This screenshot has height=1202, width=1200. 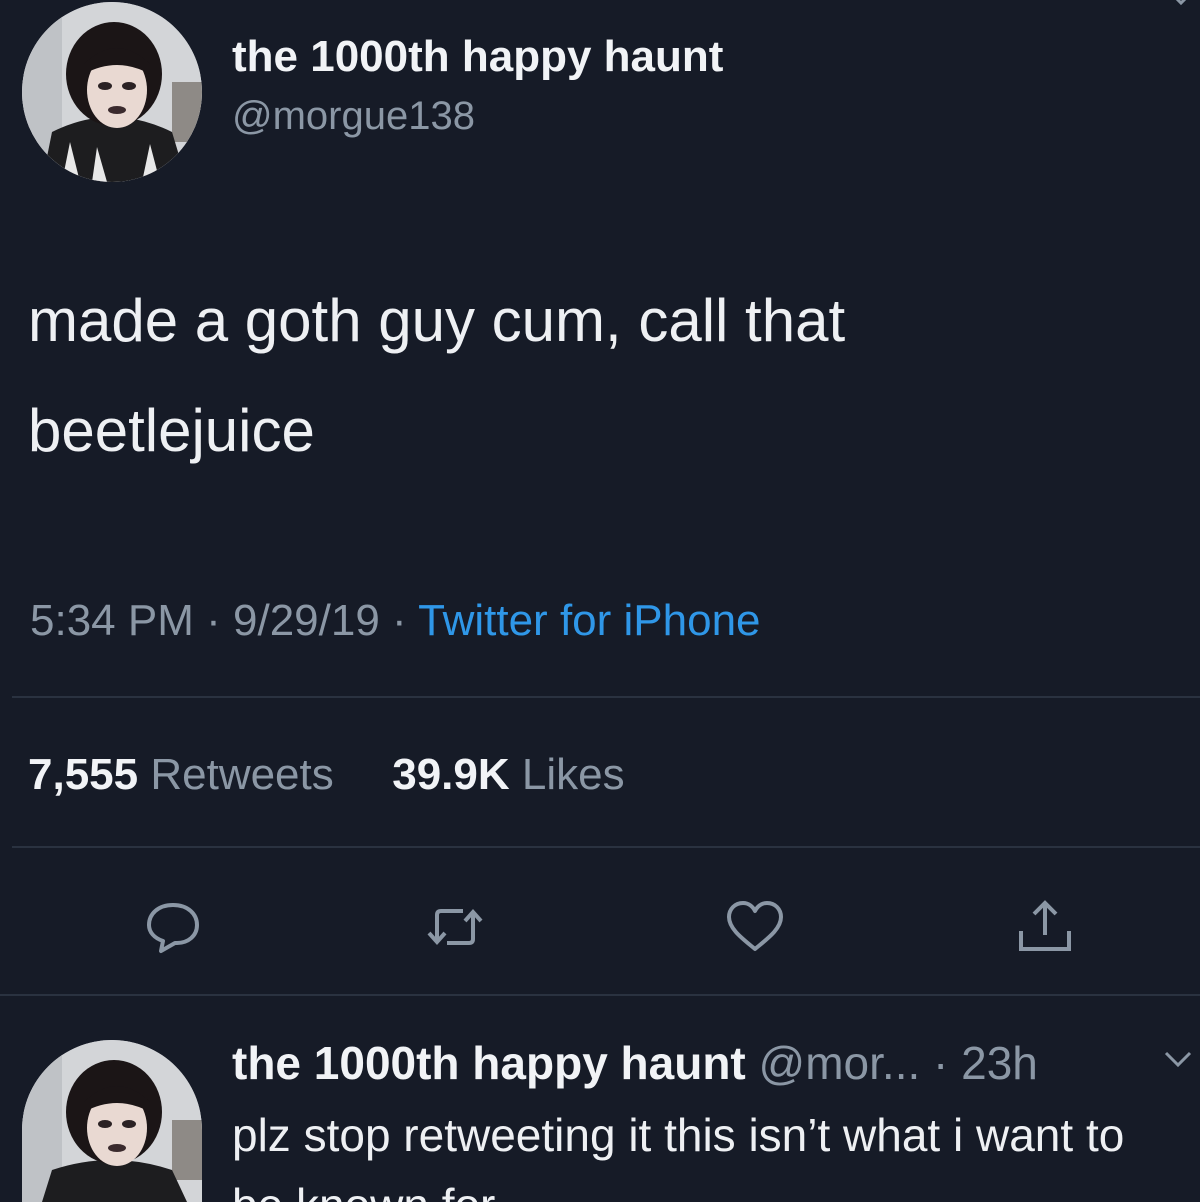 What do you see at coordinates (171, 430) in the screenshot?
I see `tweet-text-line: beetlejuice` at bounding box center [171, 430].